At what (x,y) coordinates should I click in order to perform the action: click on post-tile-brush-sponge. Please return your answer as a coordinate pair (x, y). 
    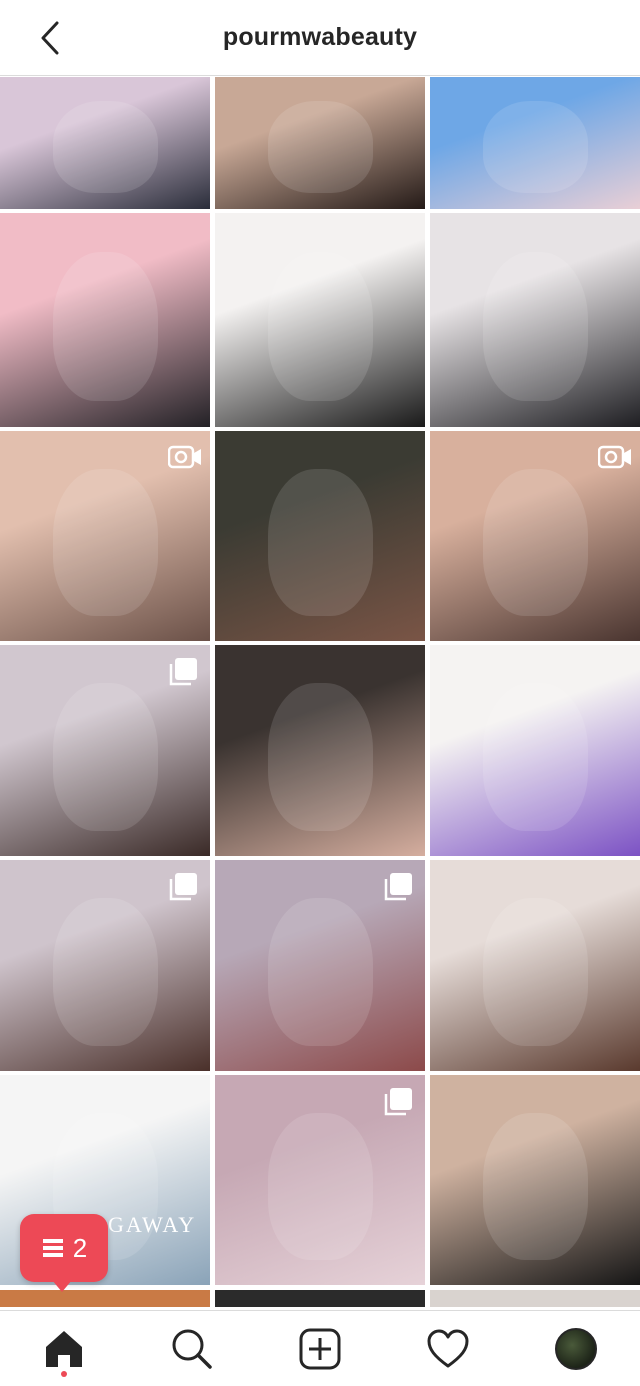
    Looking at the image, I should click on (320, 320).